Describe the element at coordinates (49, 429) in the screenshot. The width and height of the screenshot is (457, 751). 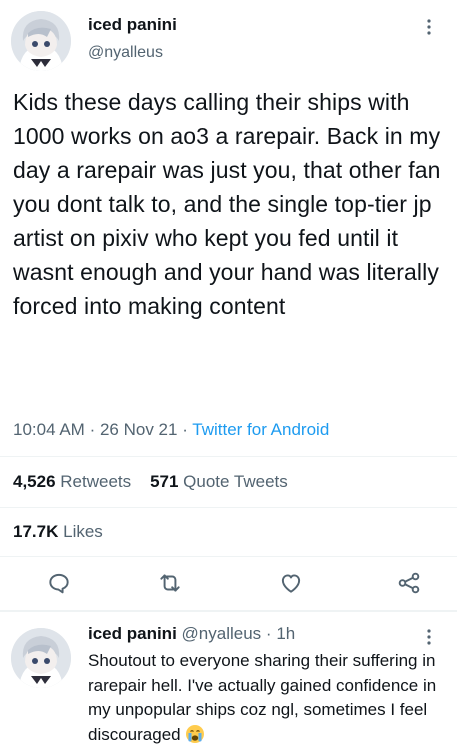
I see `tweet-time: 10:04 AM` at that location.